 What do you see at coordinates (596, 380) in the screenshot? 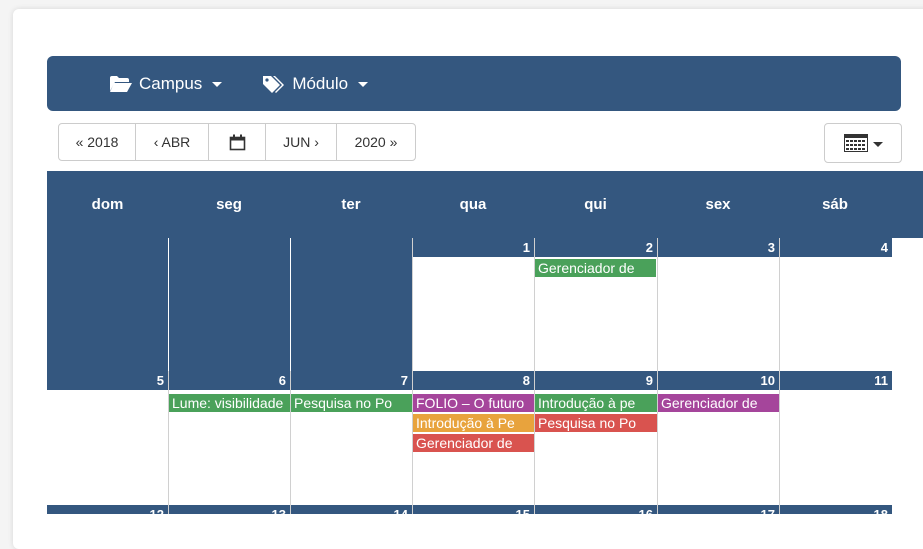
I see `day-number: 9` at bounding box center [596, 380].